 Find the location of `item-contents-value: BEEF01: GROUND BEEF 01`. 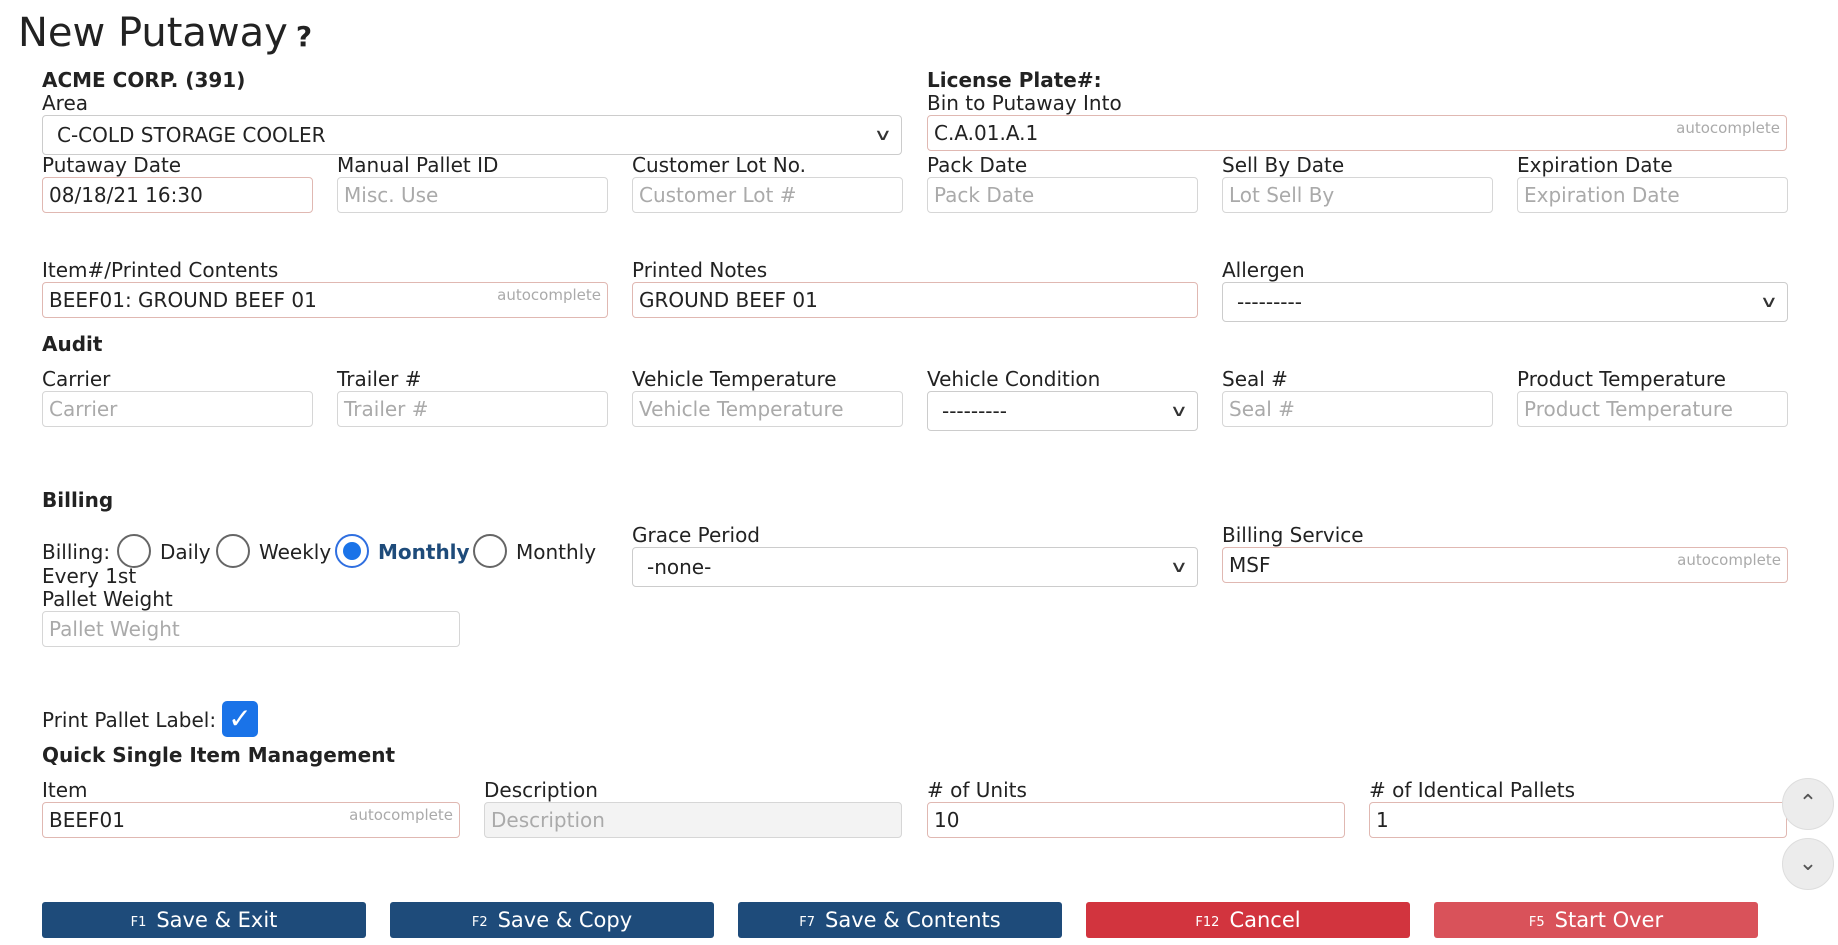

item-contents-value: BEEF01: GROUND BEEF 01 is located at coordinates (183, 300).